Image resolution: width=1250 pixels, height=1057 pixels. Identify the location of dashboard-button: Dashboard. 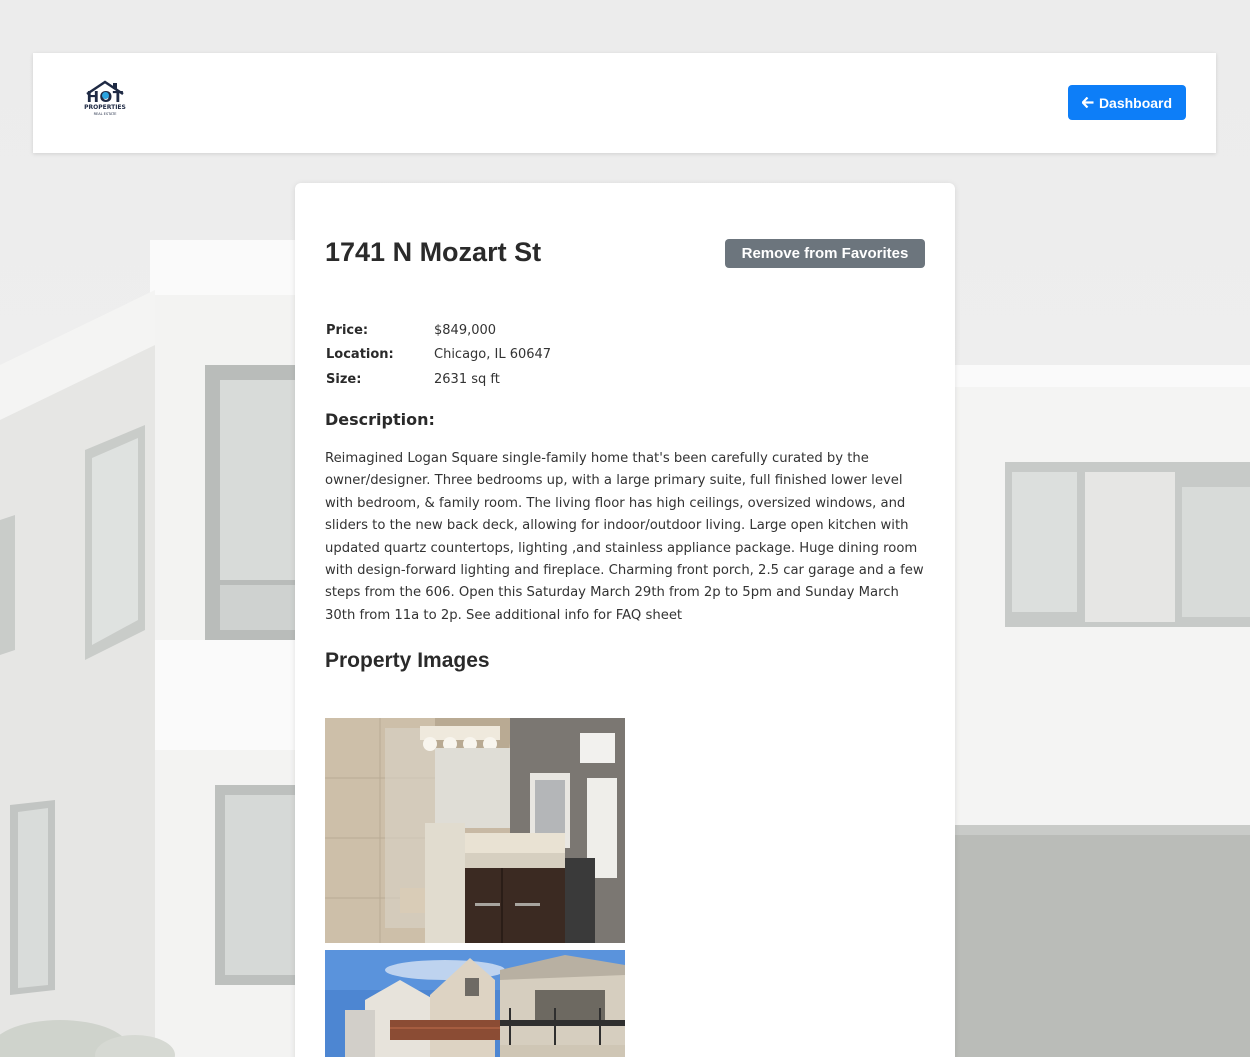
(1127, 102).